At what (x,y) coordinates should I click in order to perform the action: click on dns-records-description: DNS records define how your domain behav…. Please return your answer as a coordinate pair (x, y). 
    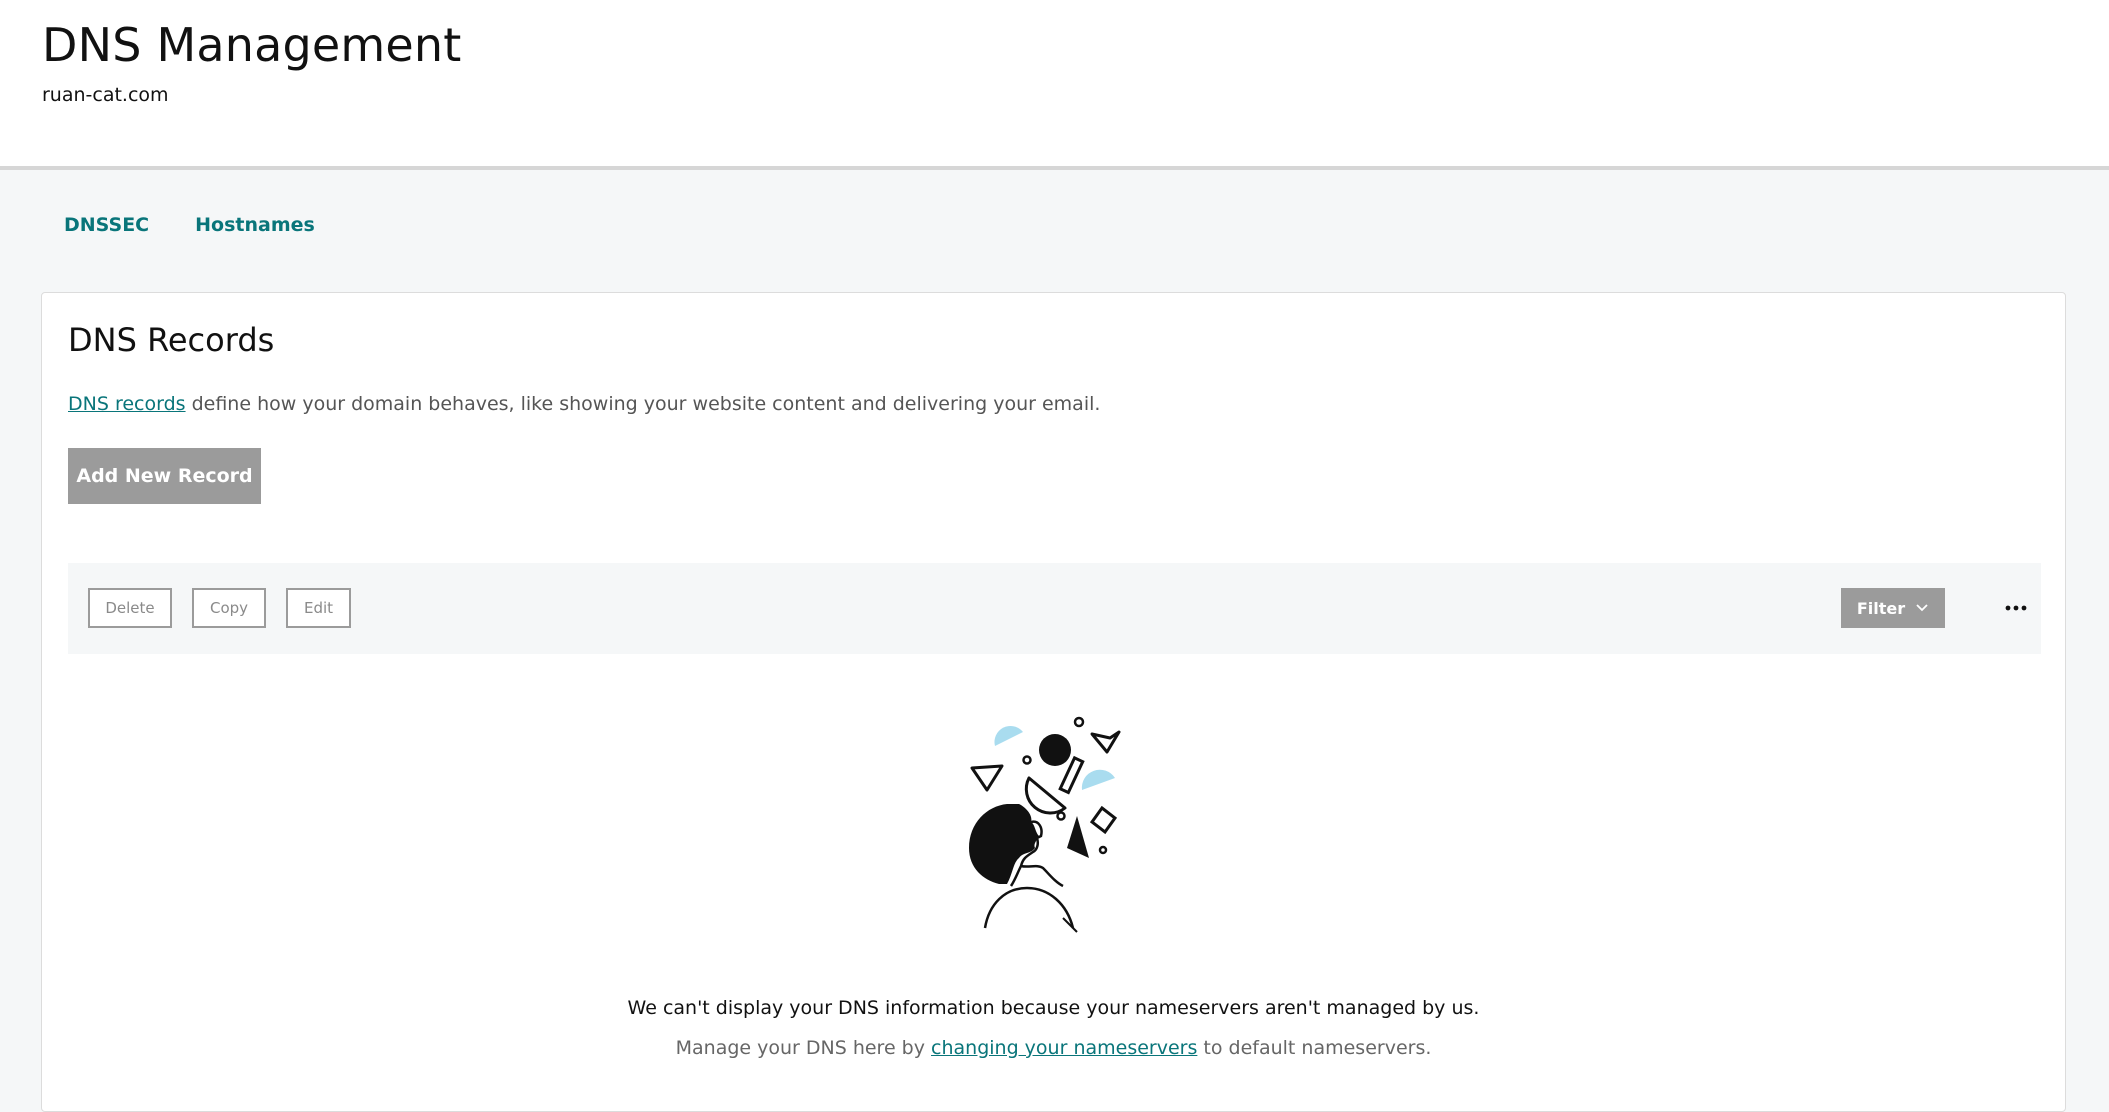
    Looking at the image, I should click on (584, 404).